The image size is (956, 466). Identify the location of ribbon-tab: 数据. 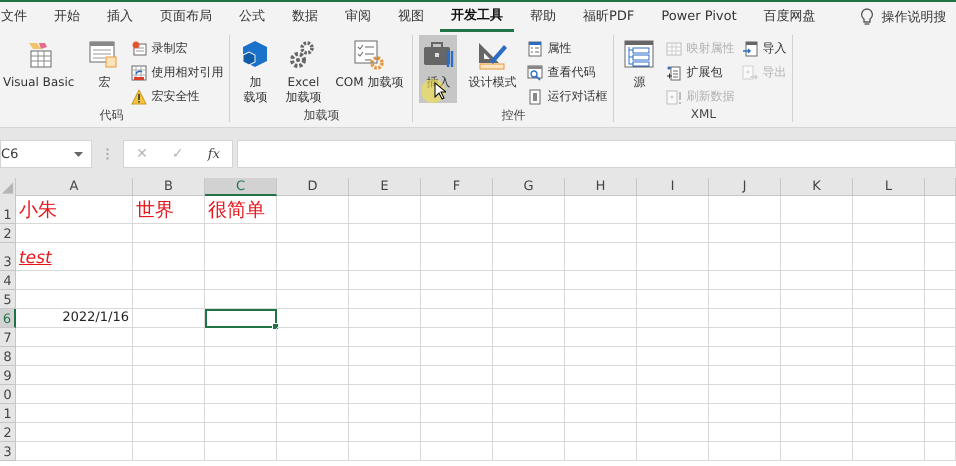
(305, 17).